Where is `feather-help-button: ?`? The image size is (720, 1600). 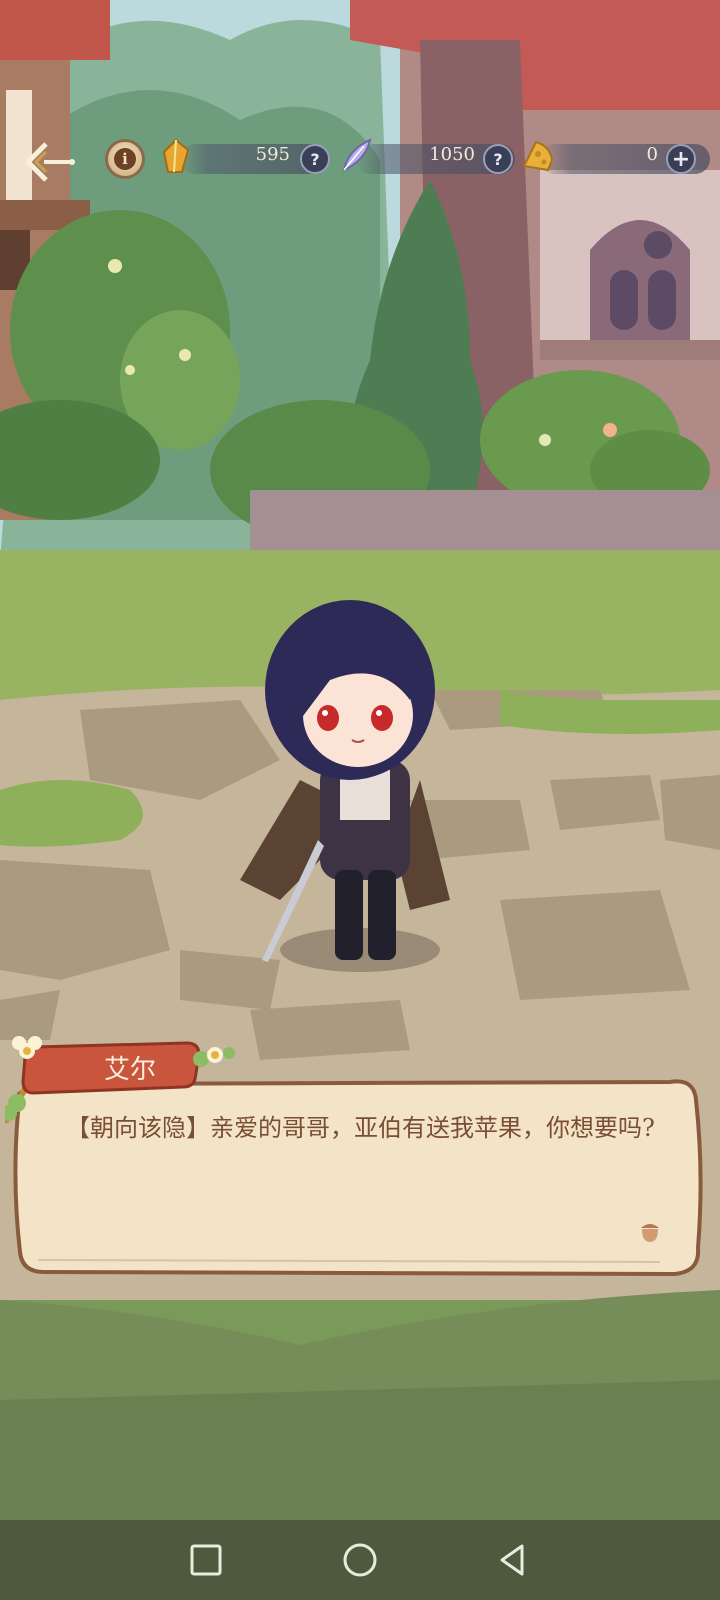
feather-help-button: ? is located at coordinates (498, 159).